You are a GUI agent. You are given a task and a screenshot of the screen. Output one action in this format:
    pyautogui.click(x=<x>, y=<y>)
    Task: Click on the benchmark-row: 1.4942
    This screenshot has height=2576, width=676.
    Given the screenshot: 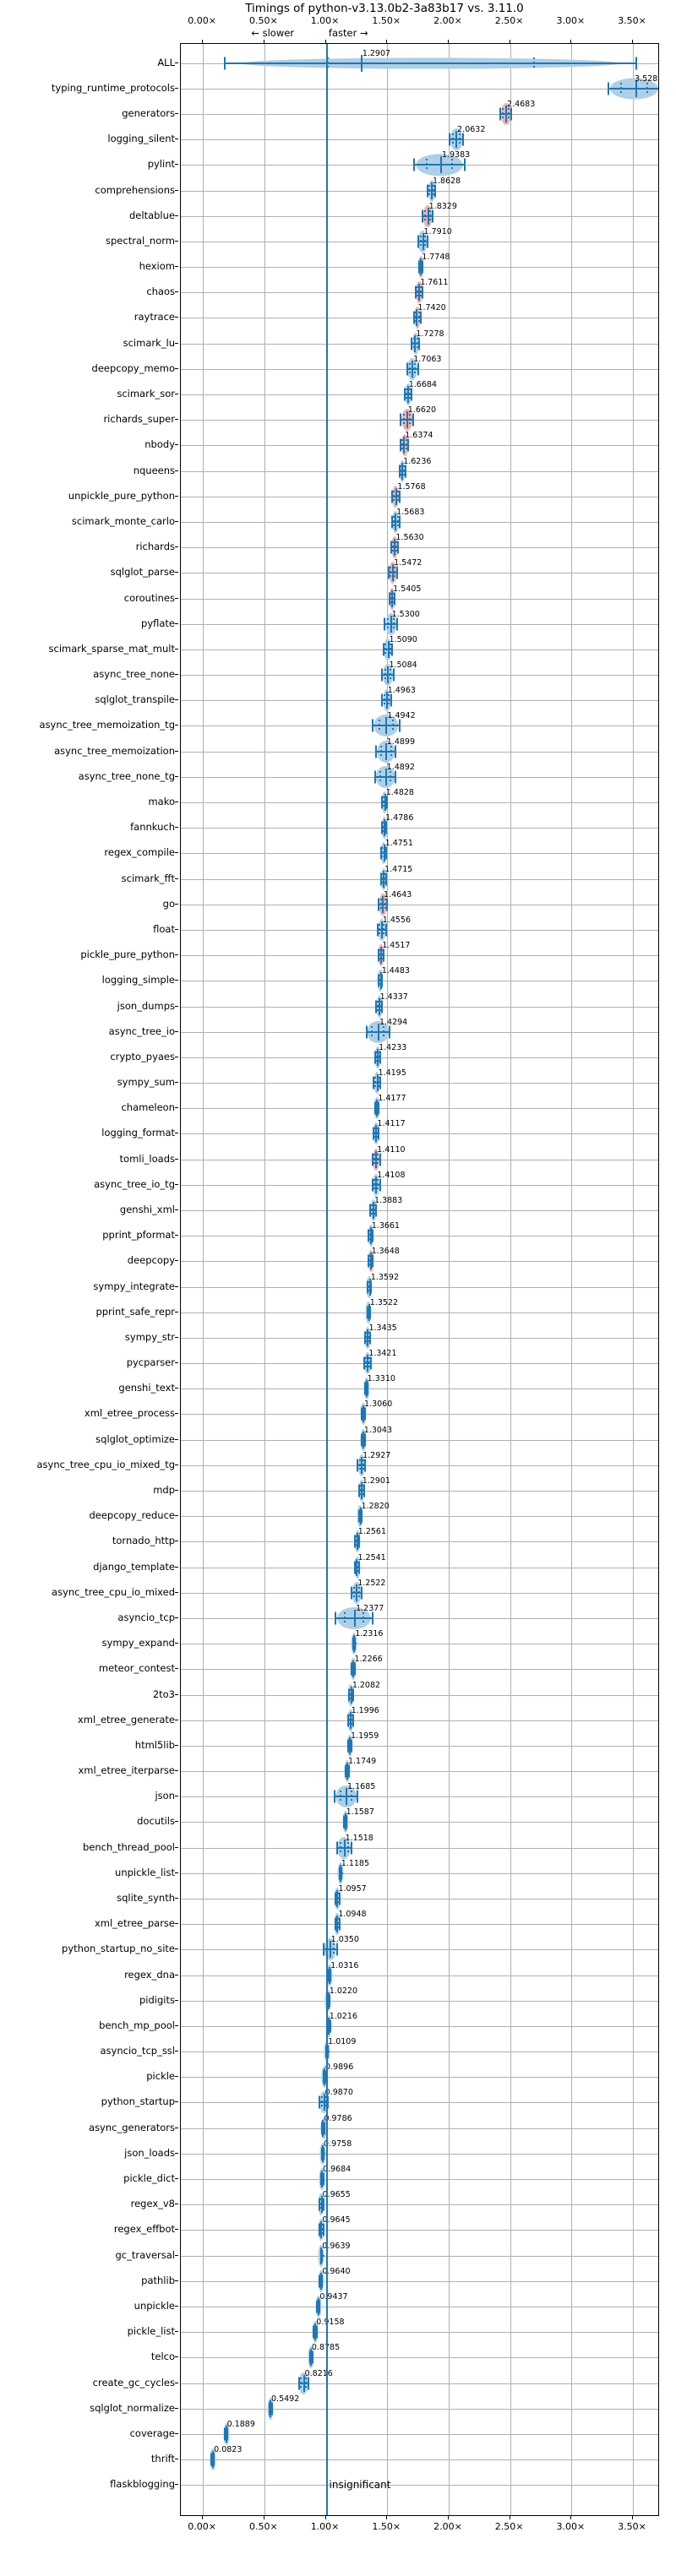 What is the action you would take?
    pyautogui.click(x=419, y=724)
    